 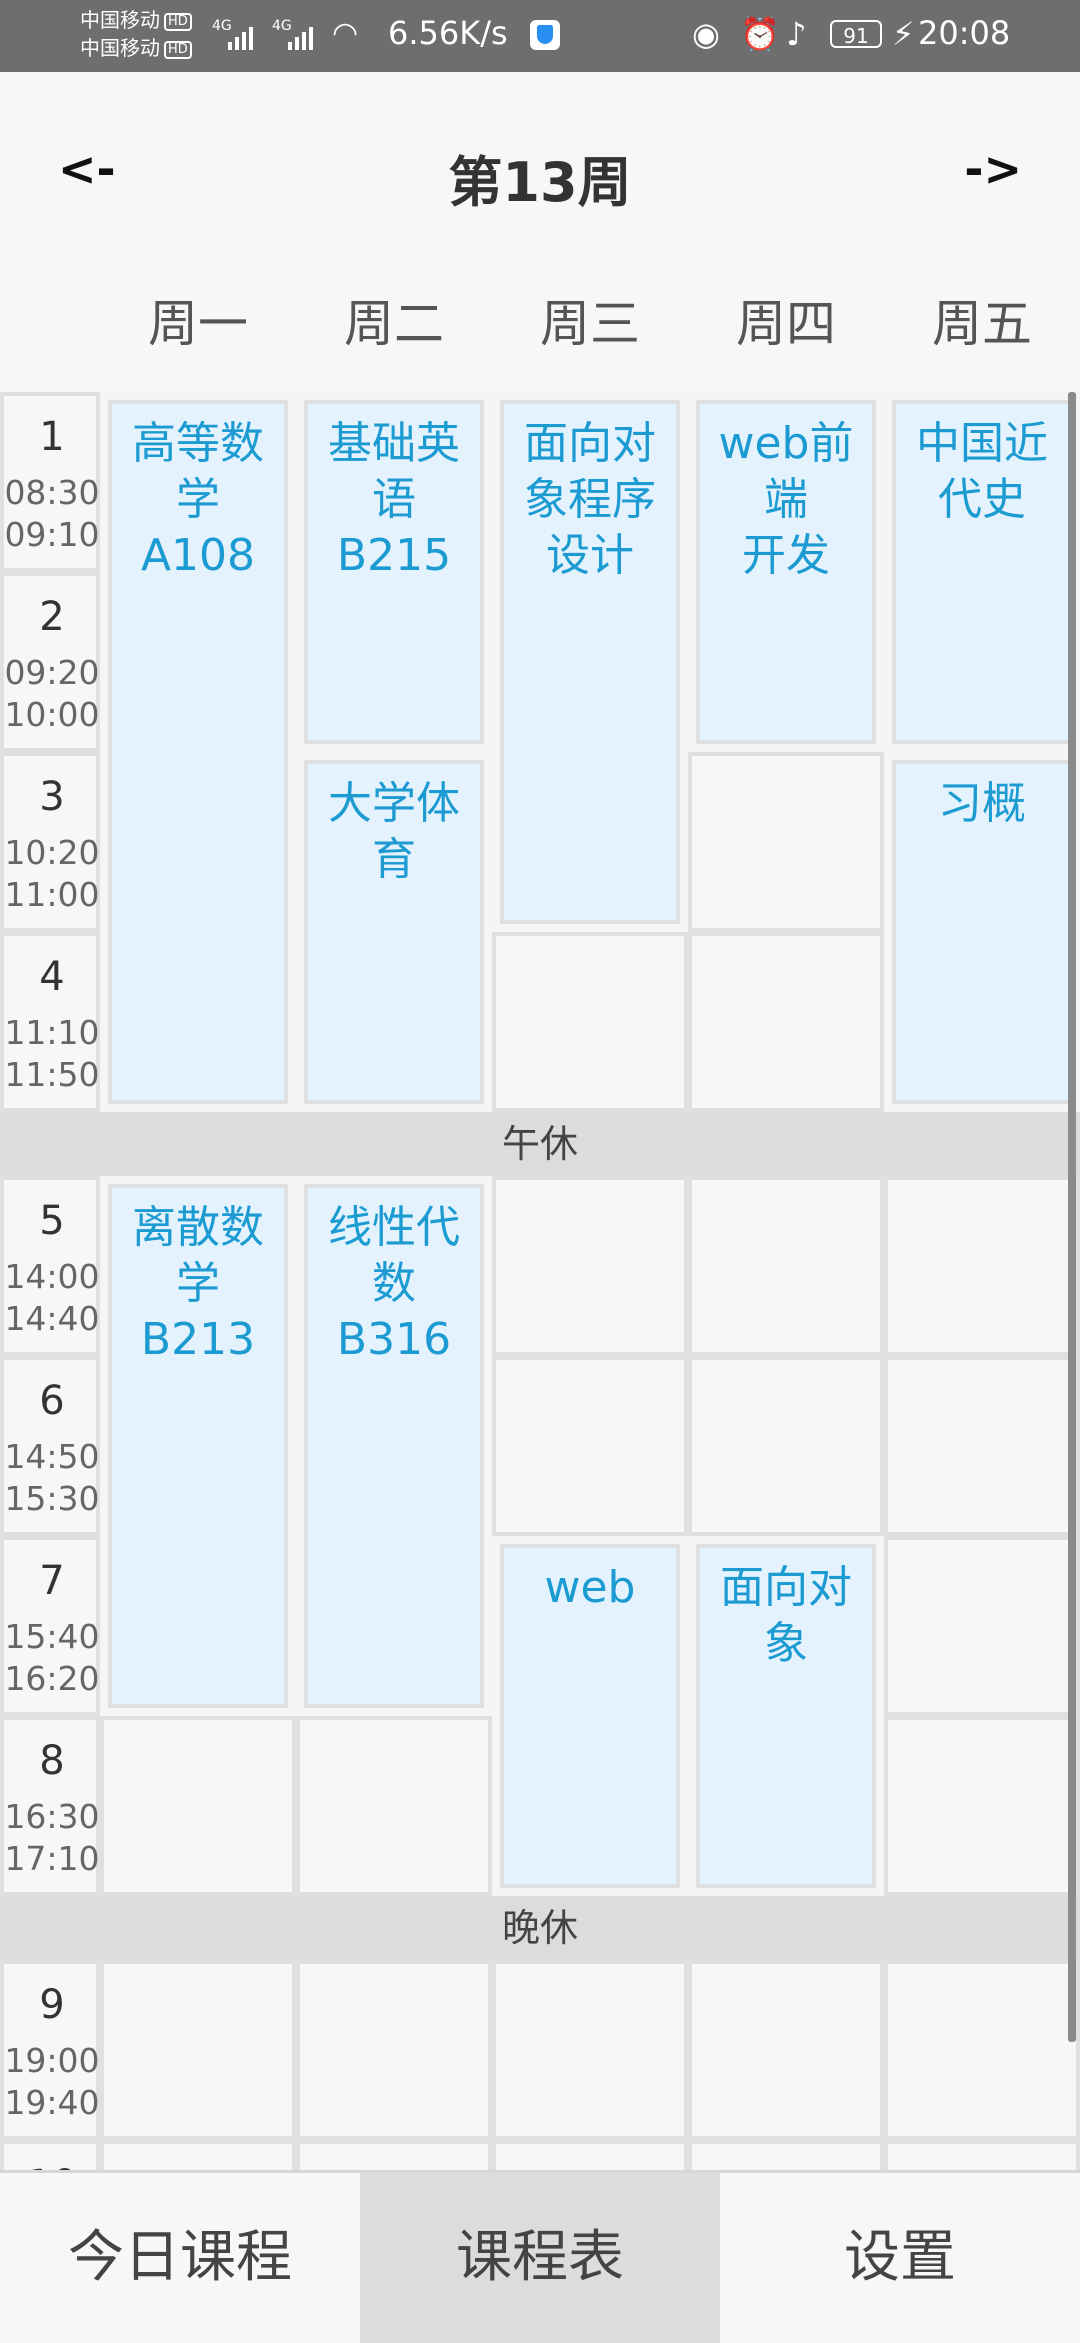 What do you see at coordinates (52, 852) in the screenshot?
I see `period-start-time: 10:20` at bounding box center [52, 852].